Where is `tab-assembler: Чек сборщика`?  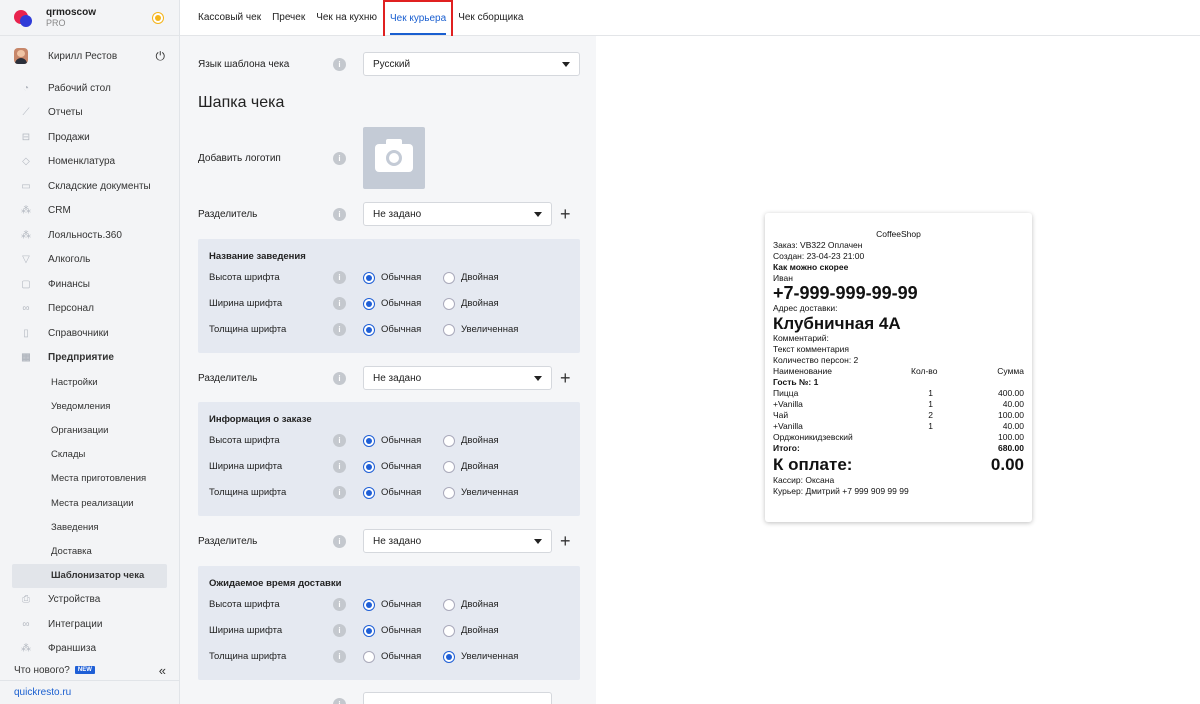
tab-assembler: Чек сборщика is located at coordinates (490, 18).